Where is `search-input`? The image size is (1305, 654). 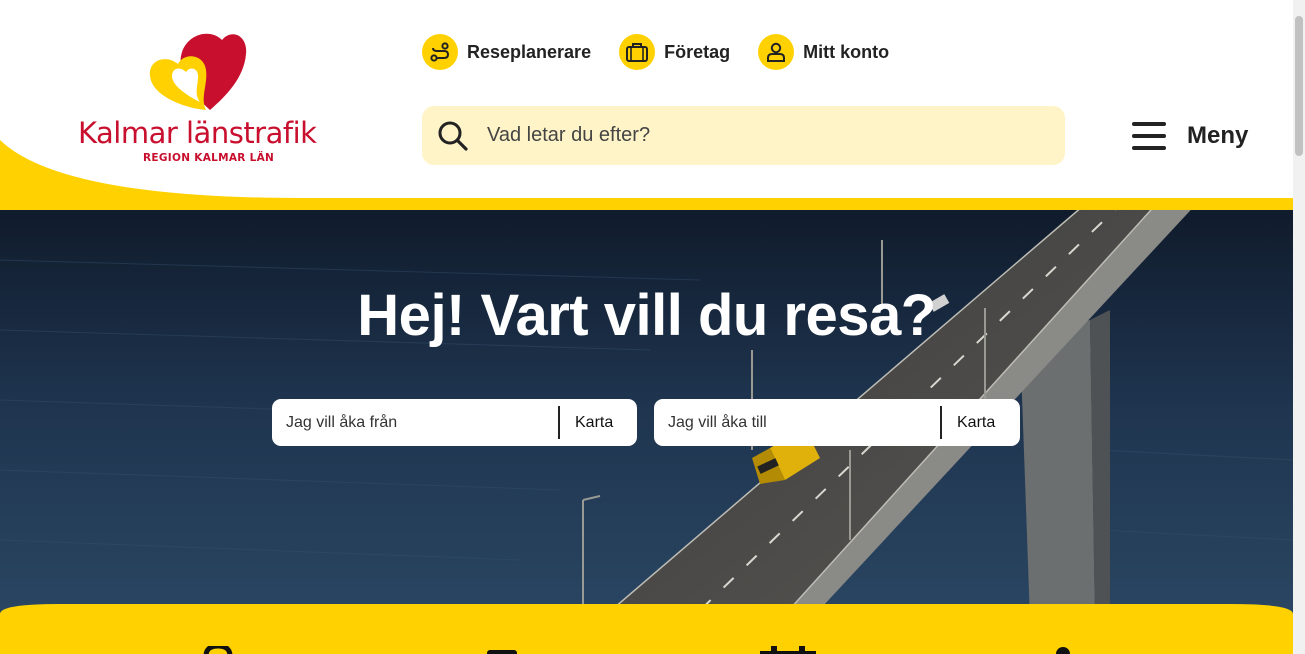 search-input is located at coordinates (767, 135).